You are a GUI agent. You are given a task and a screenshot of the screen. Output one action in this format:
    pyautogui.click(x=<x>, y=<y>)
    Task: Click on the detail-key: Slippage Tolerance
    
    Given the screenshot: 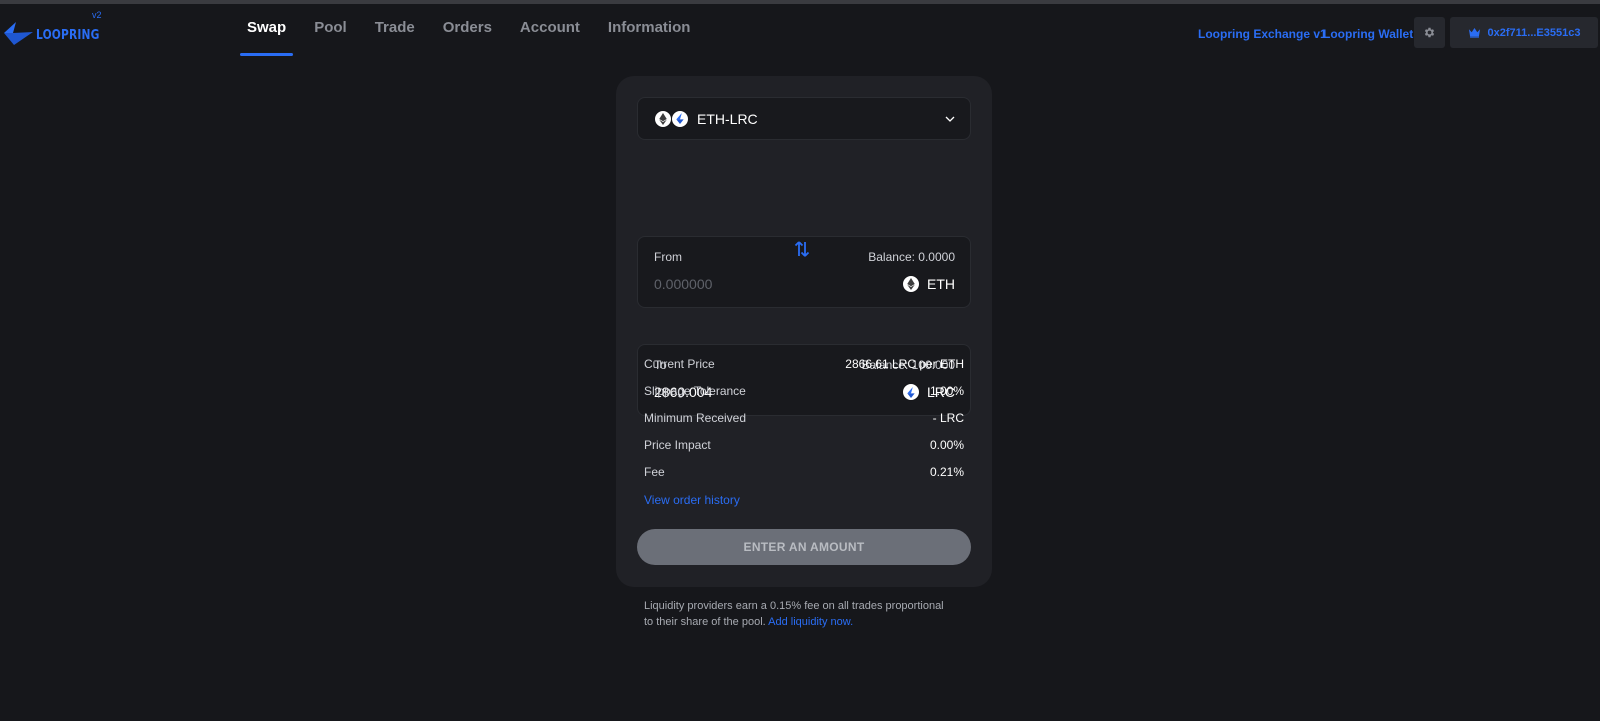 What is the action you would take?
    pyautogui.click(x=695, y=391)
    